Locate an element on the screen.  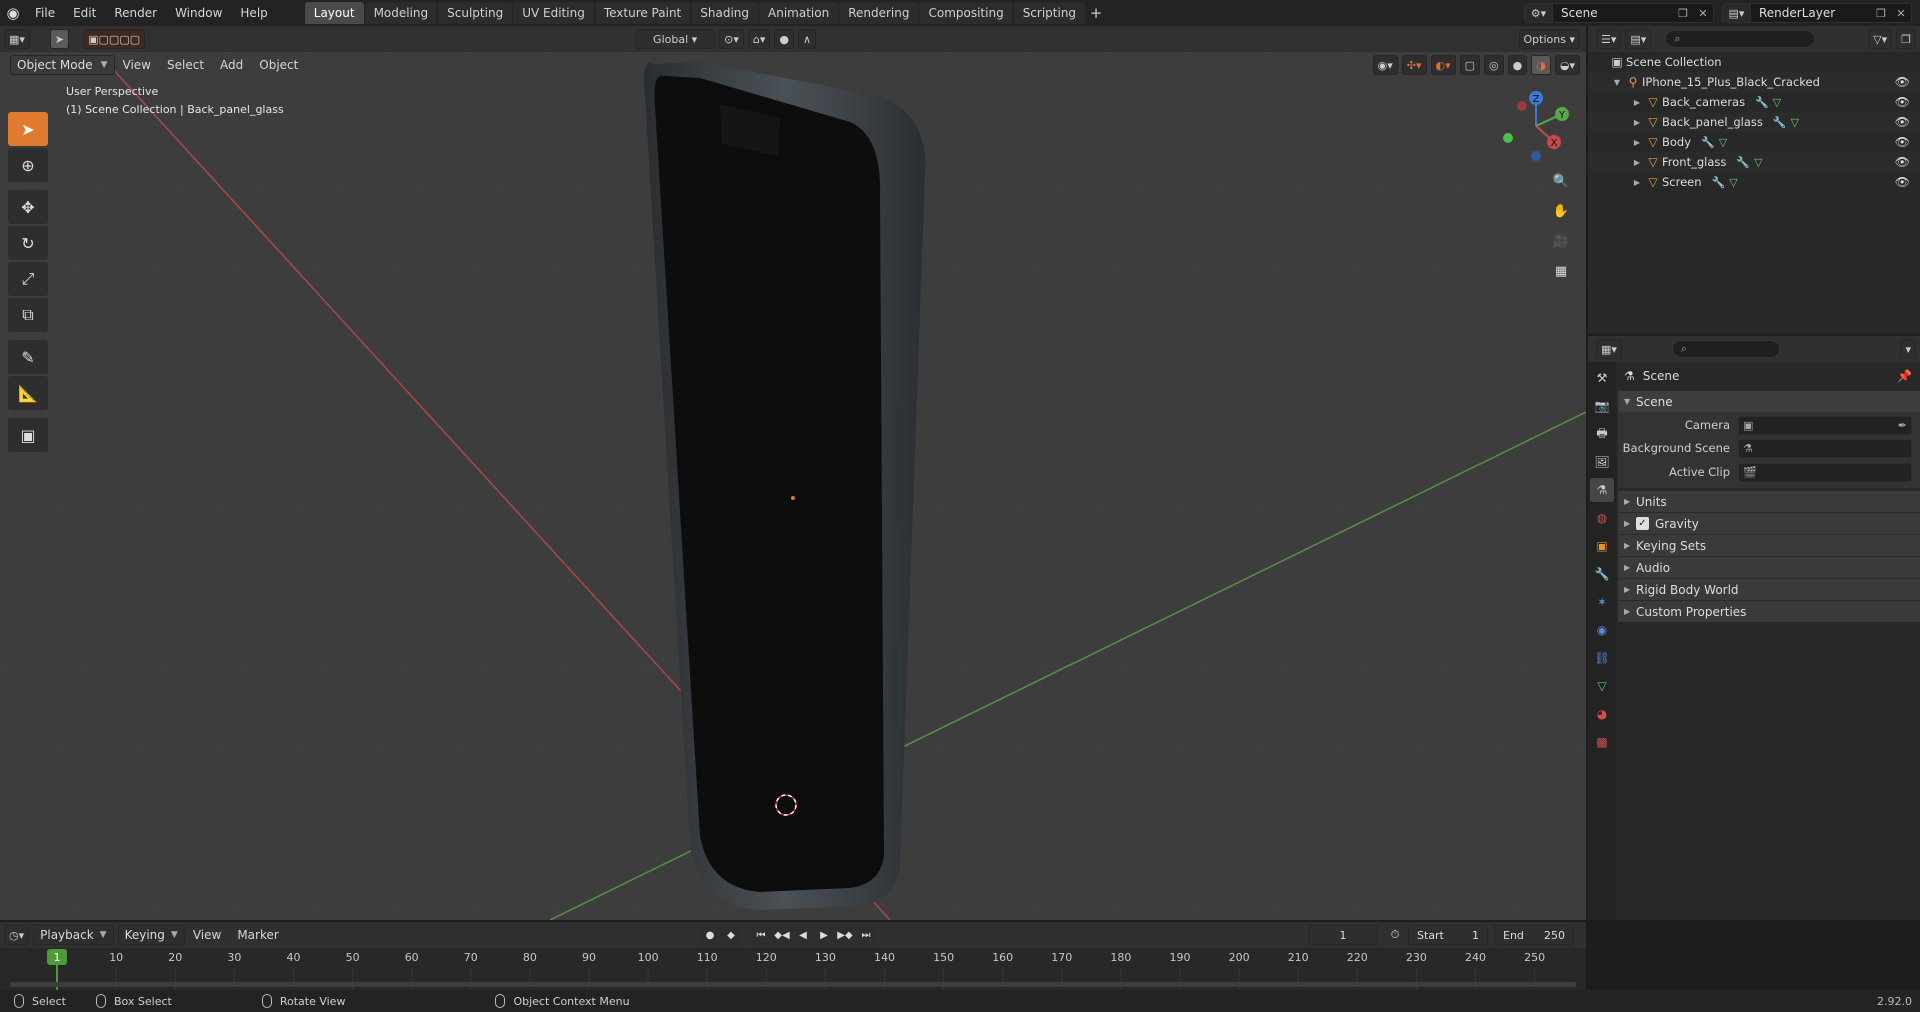
menu-file: File is located at coordinates (45, 13).